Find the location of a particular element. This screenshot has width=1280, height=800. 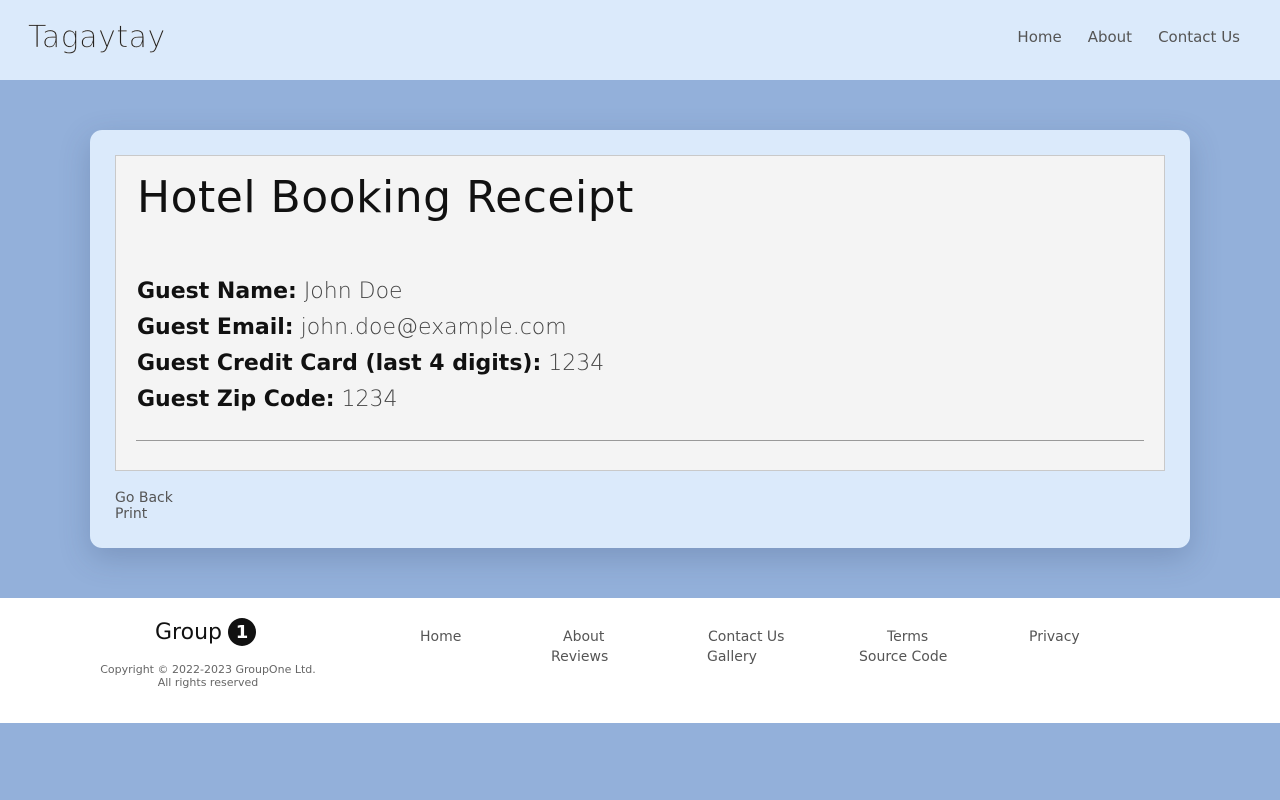

footer-logo-text: Group is located at coordinates (188, 632).